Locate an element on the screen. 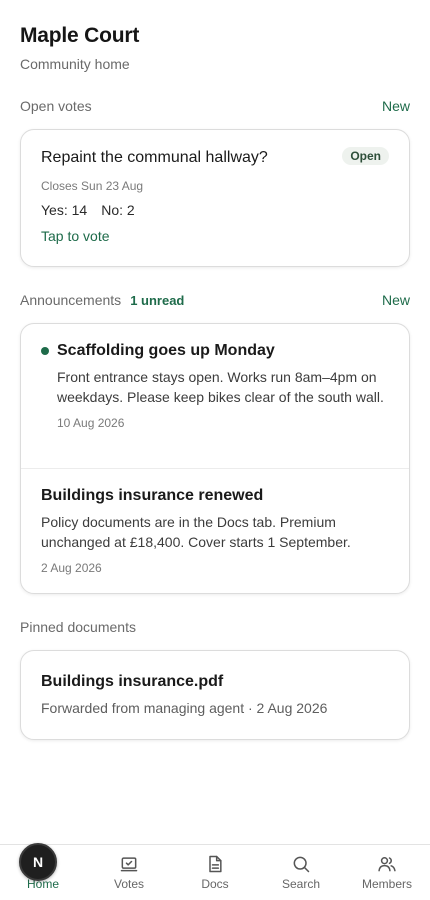 This screenshot has height=900, width=430. tab-docs: Docs is located at coordinates (215, 872).